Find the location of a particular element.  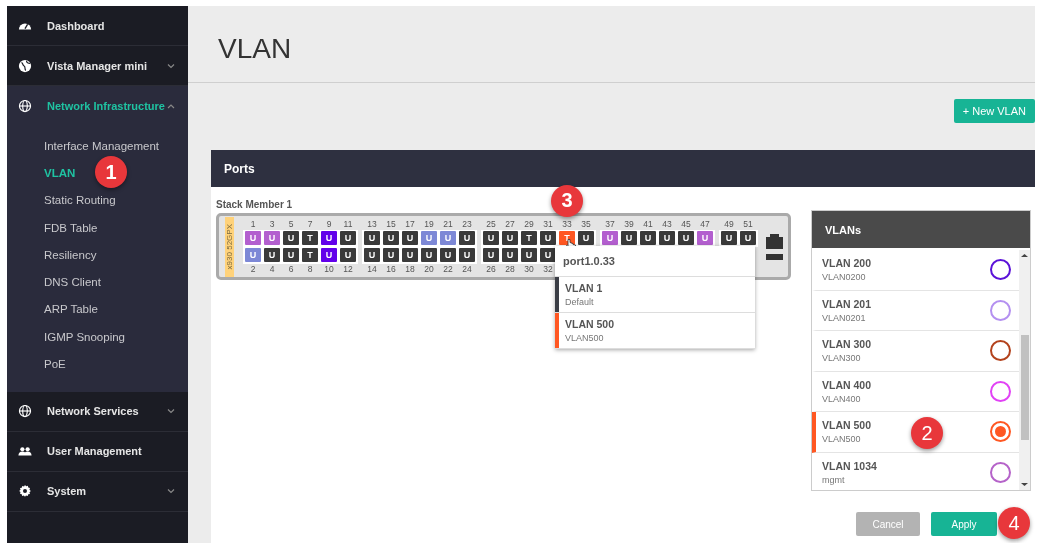

port-number: 19 is located at coordinates (429, 224).